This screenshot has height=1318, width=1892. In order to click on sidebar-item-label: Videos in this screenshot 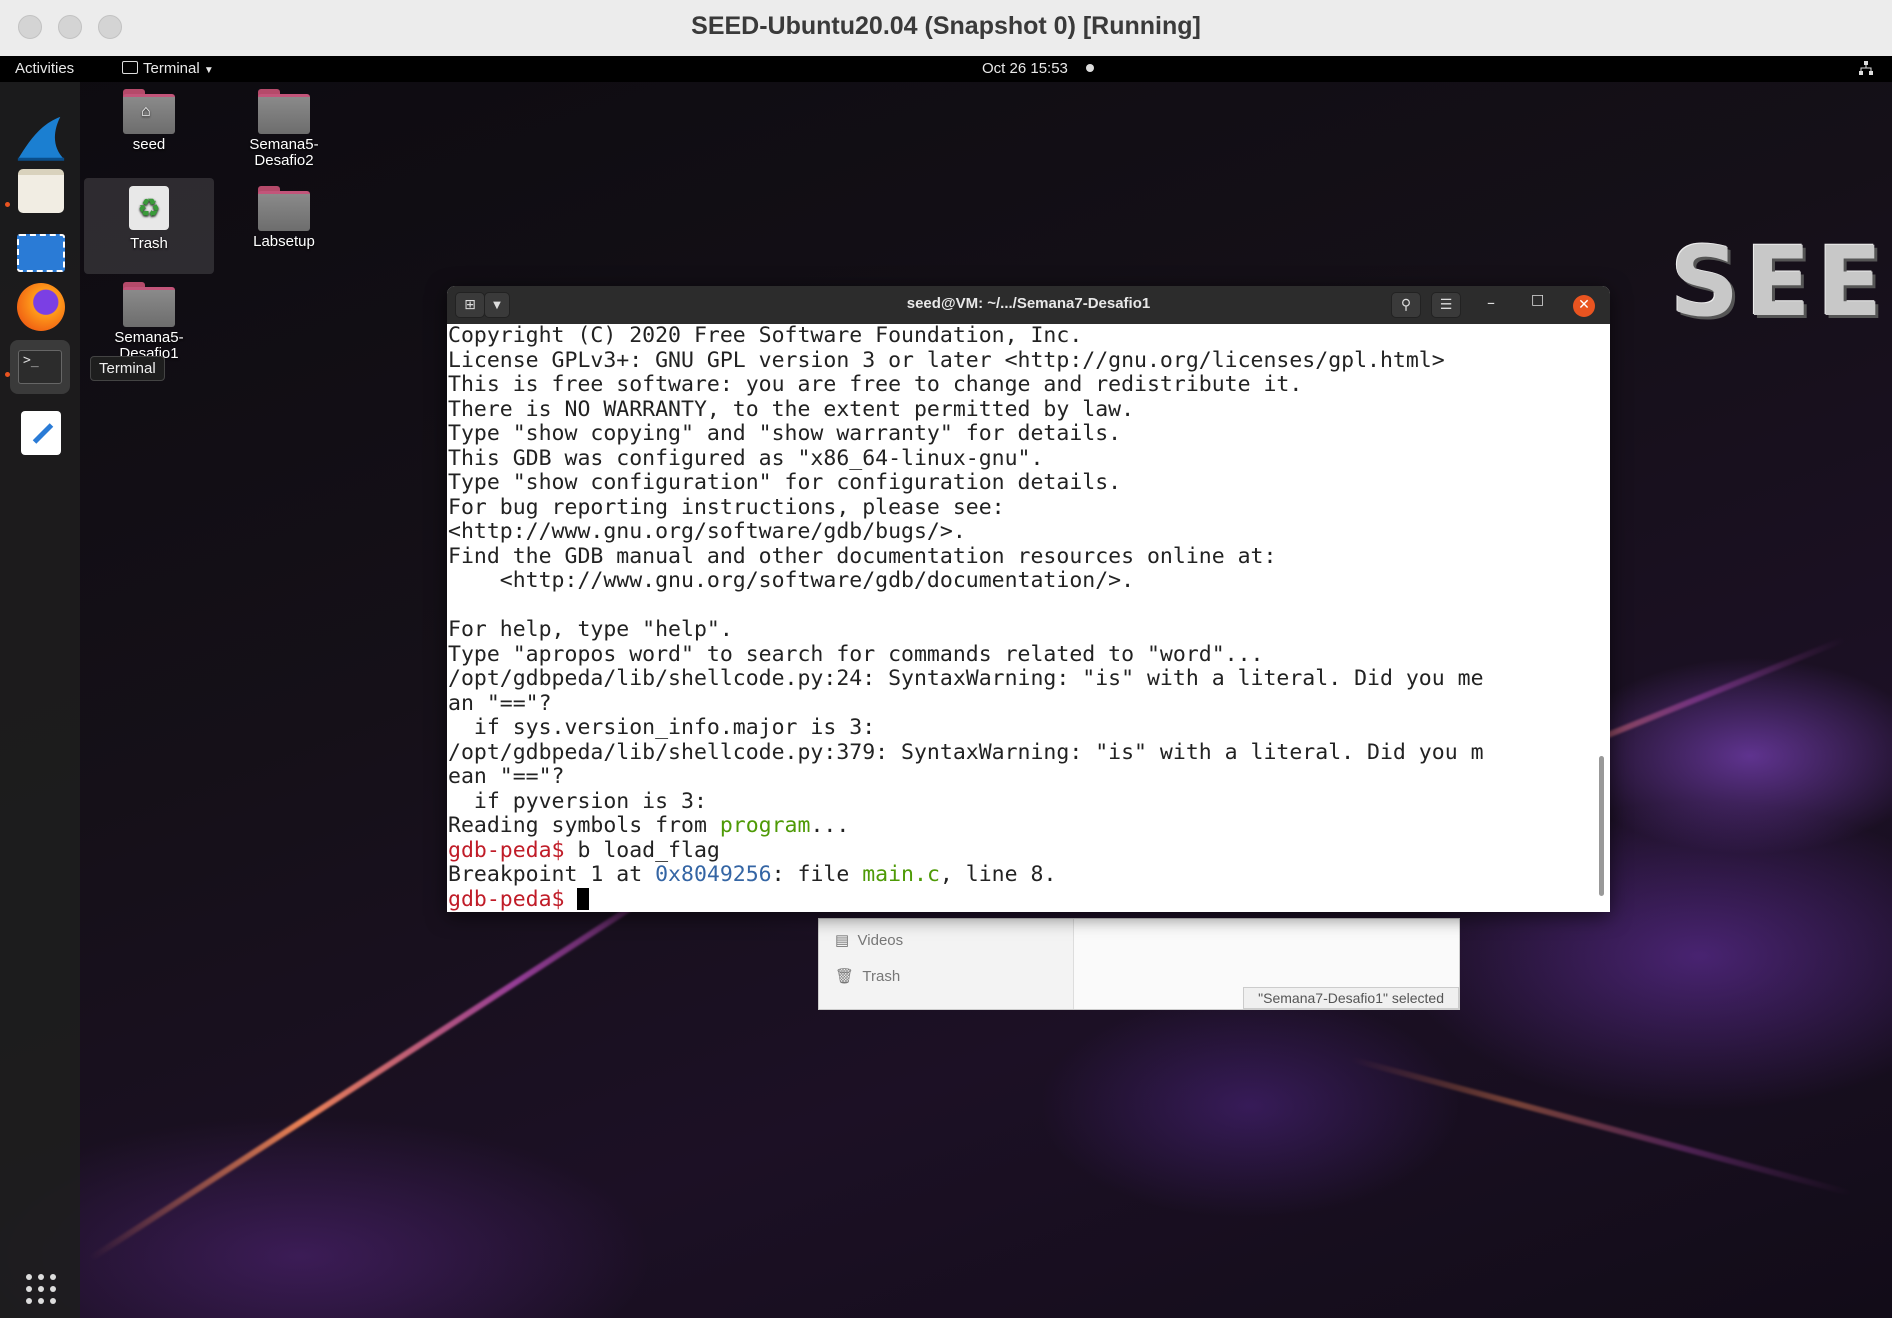, I will do `click(880, 940)`.